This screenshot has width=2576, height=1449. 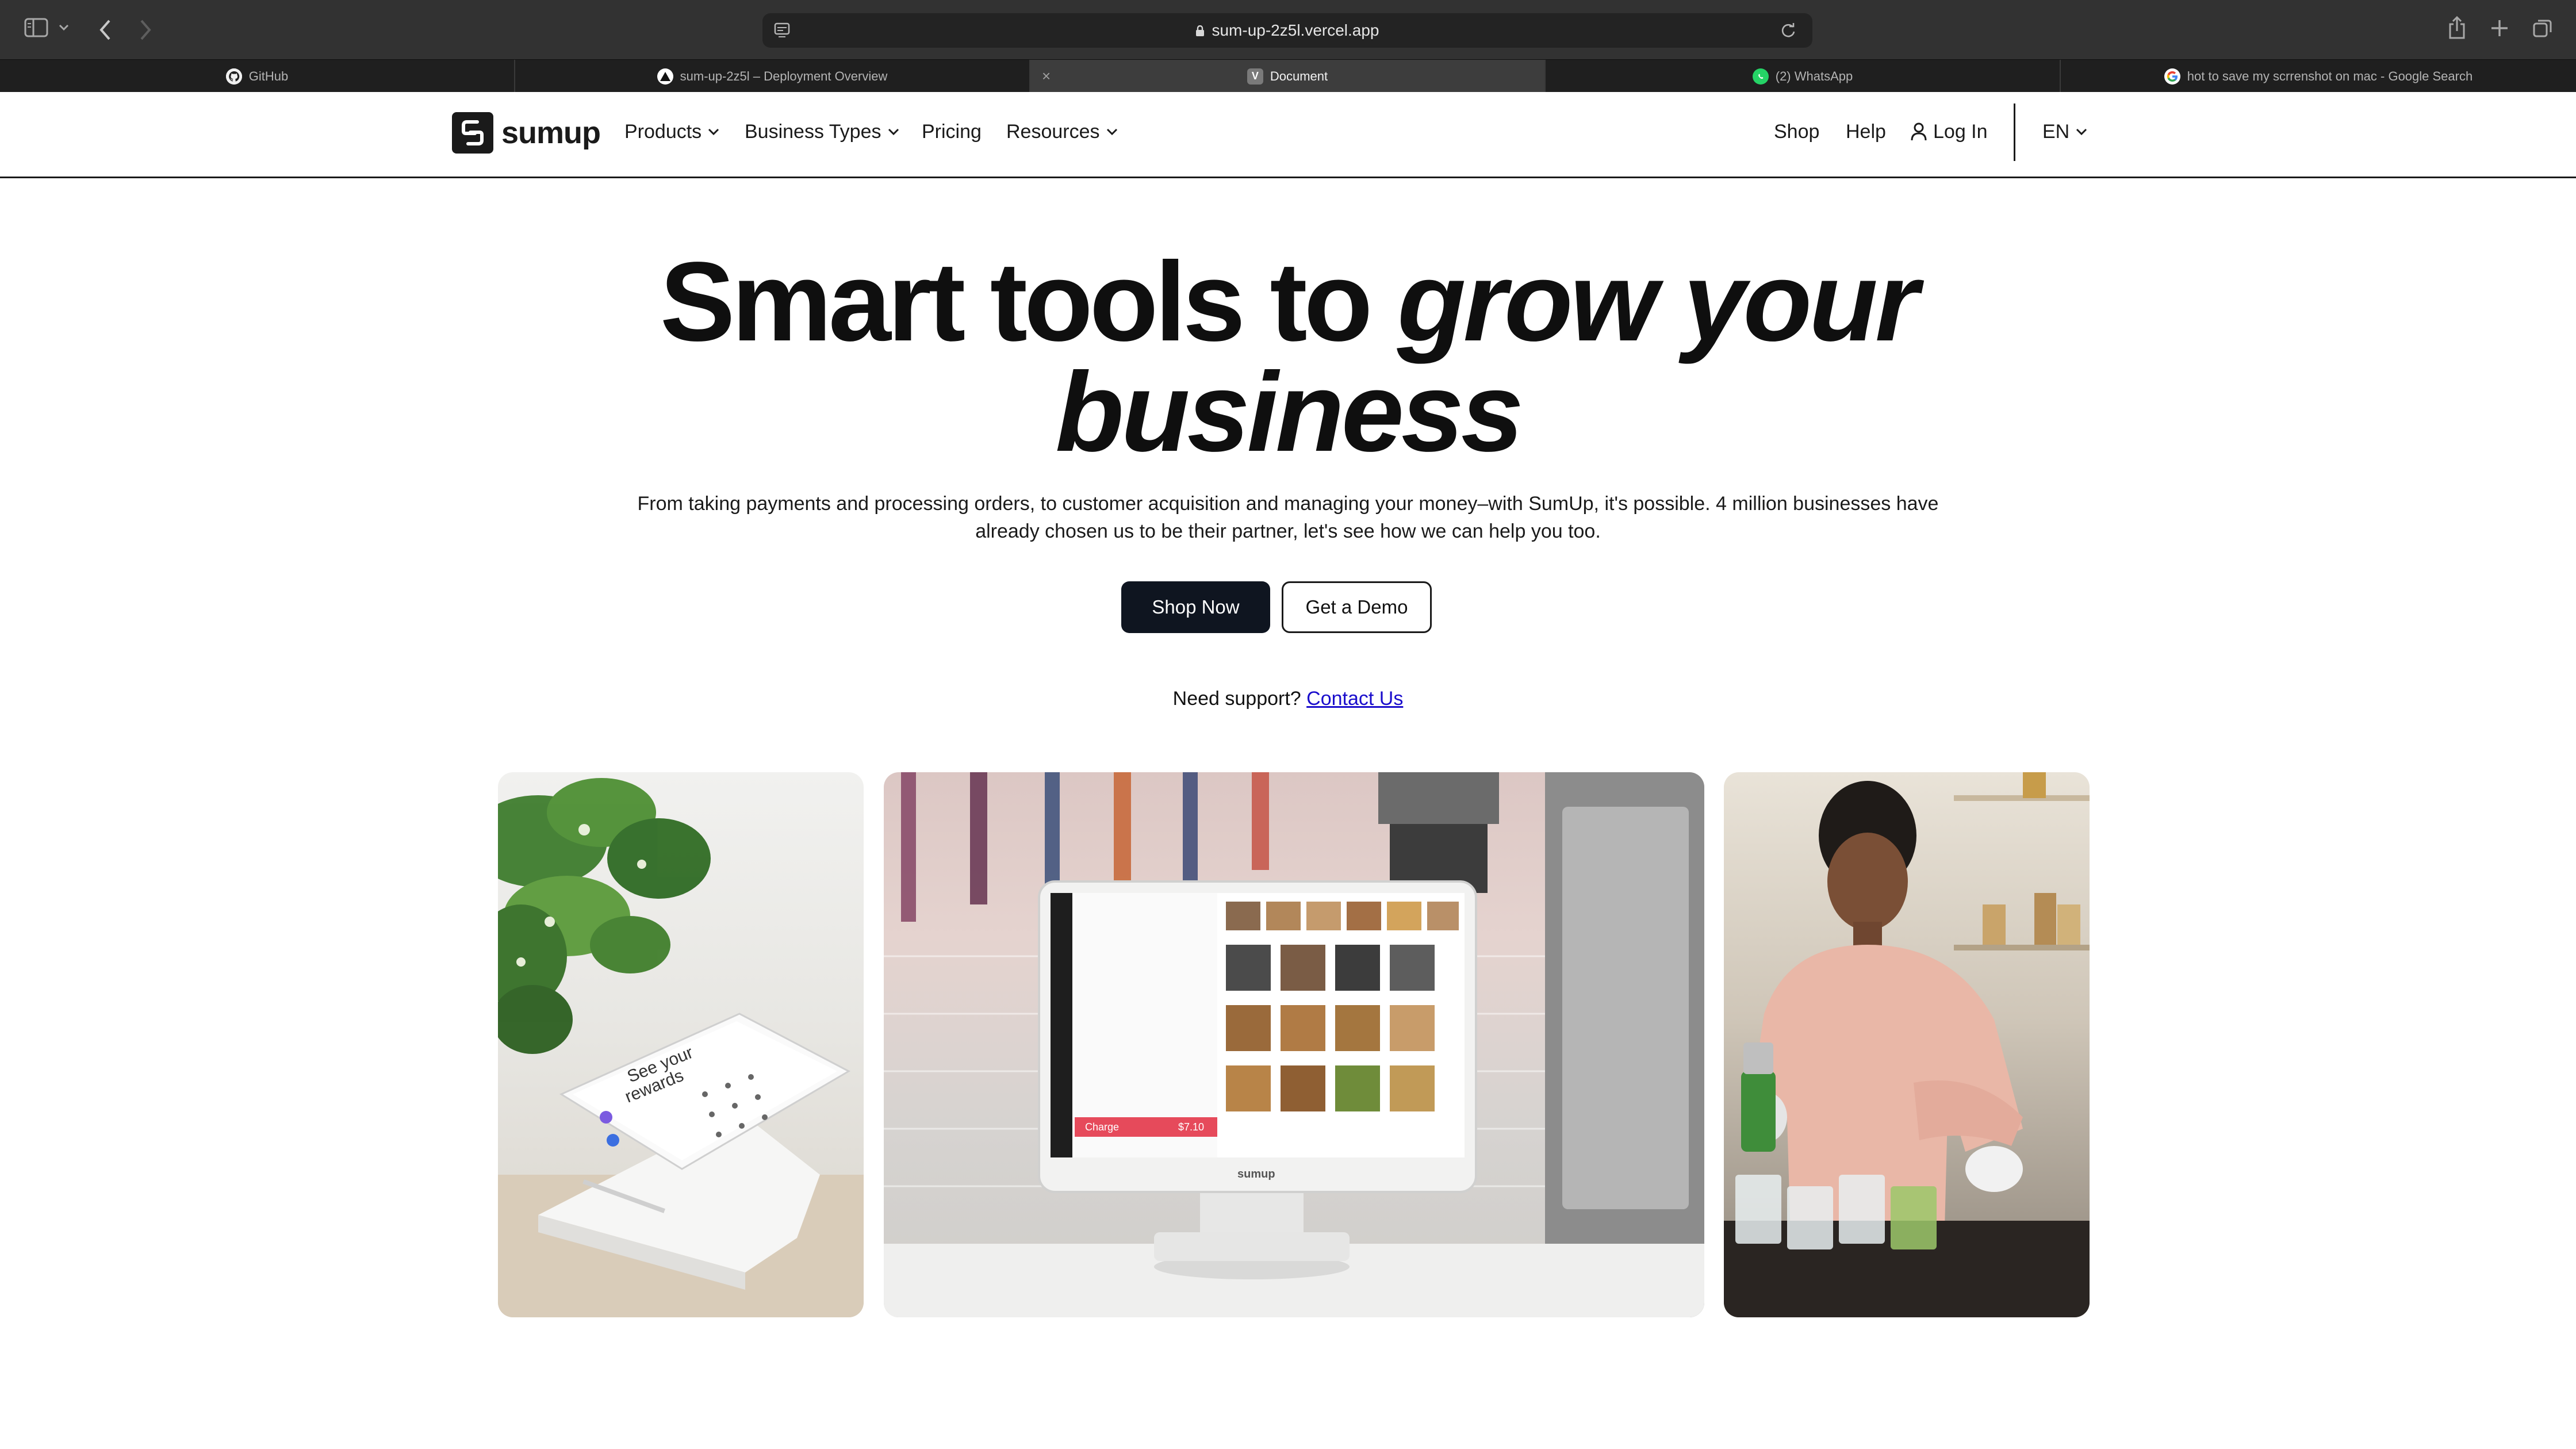 I want to click on nav-label: Business Types, so click(x=813, y=132).